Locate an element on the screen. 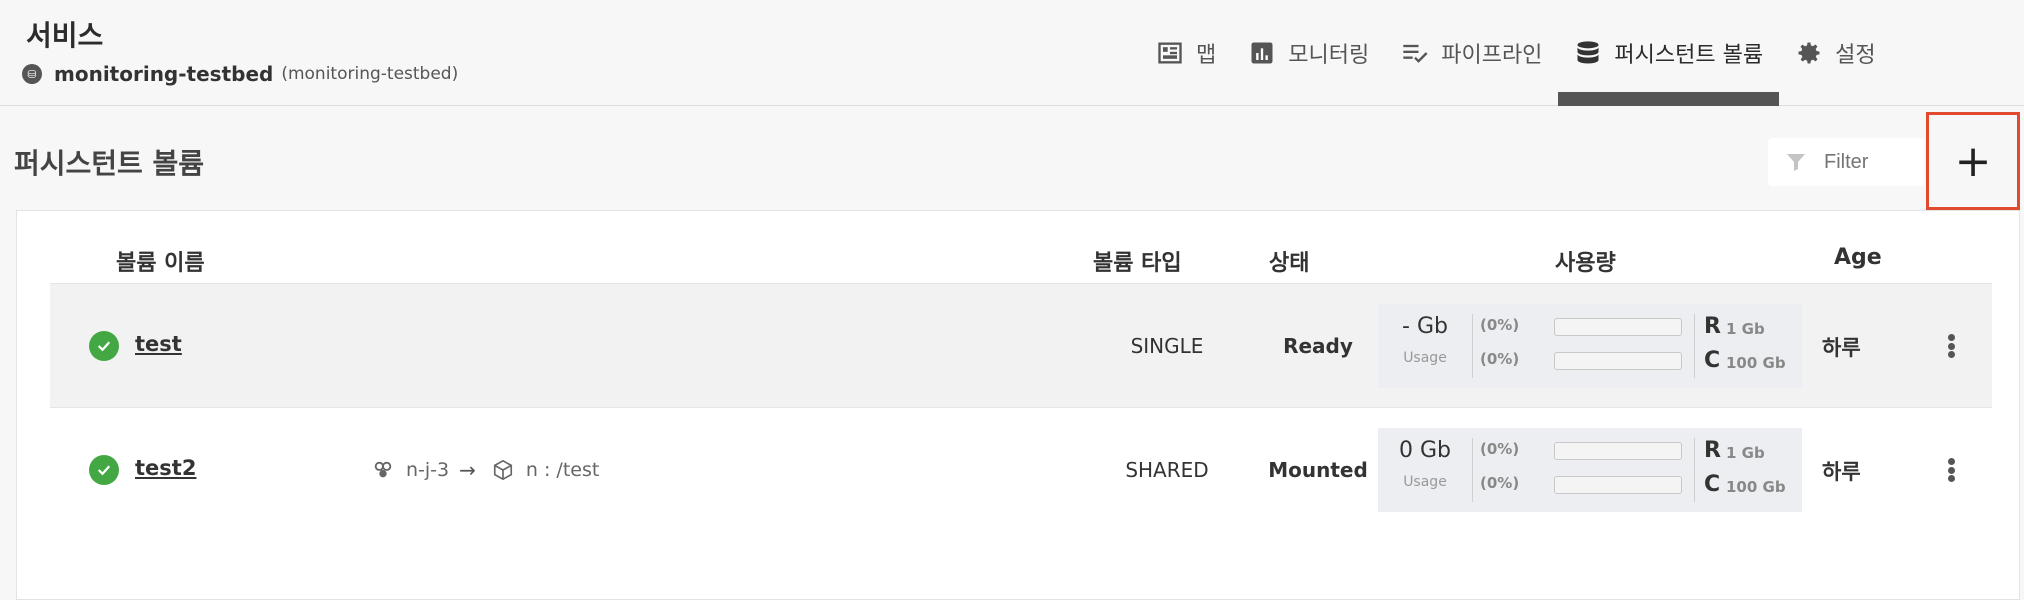 The height and width of the screenshot is (600, 2024). tab-map-label: 맵 is located at coordinates (1206, 55).